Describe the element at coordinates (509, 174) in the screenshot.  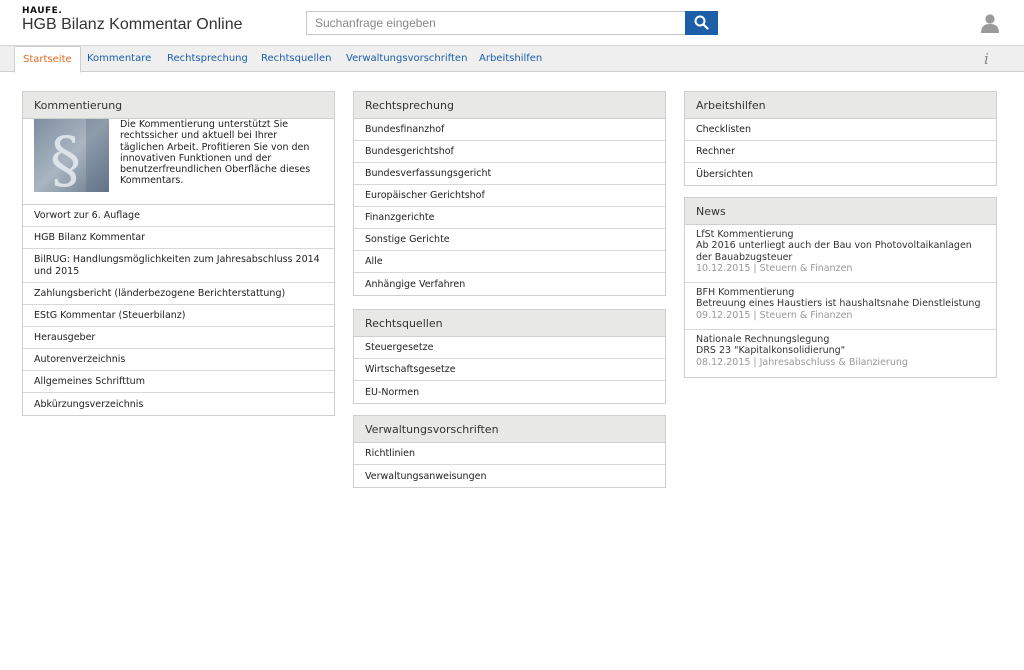
I see `list-item: Bundesverfassungsgericht` at that location.